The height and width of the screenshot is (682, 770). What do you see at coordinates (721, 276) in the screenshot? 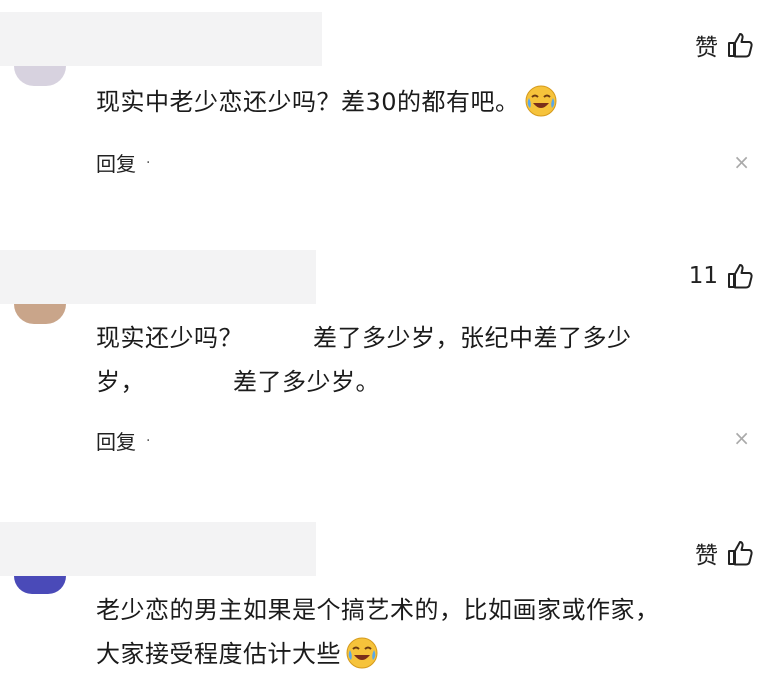
I see `like-button: 11` at bounding box center [721, 276].